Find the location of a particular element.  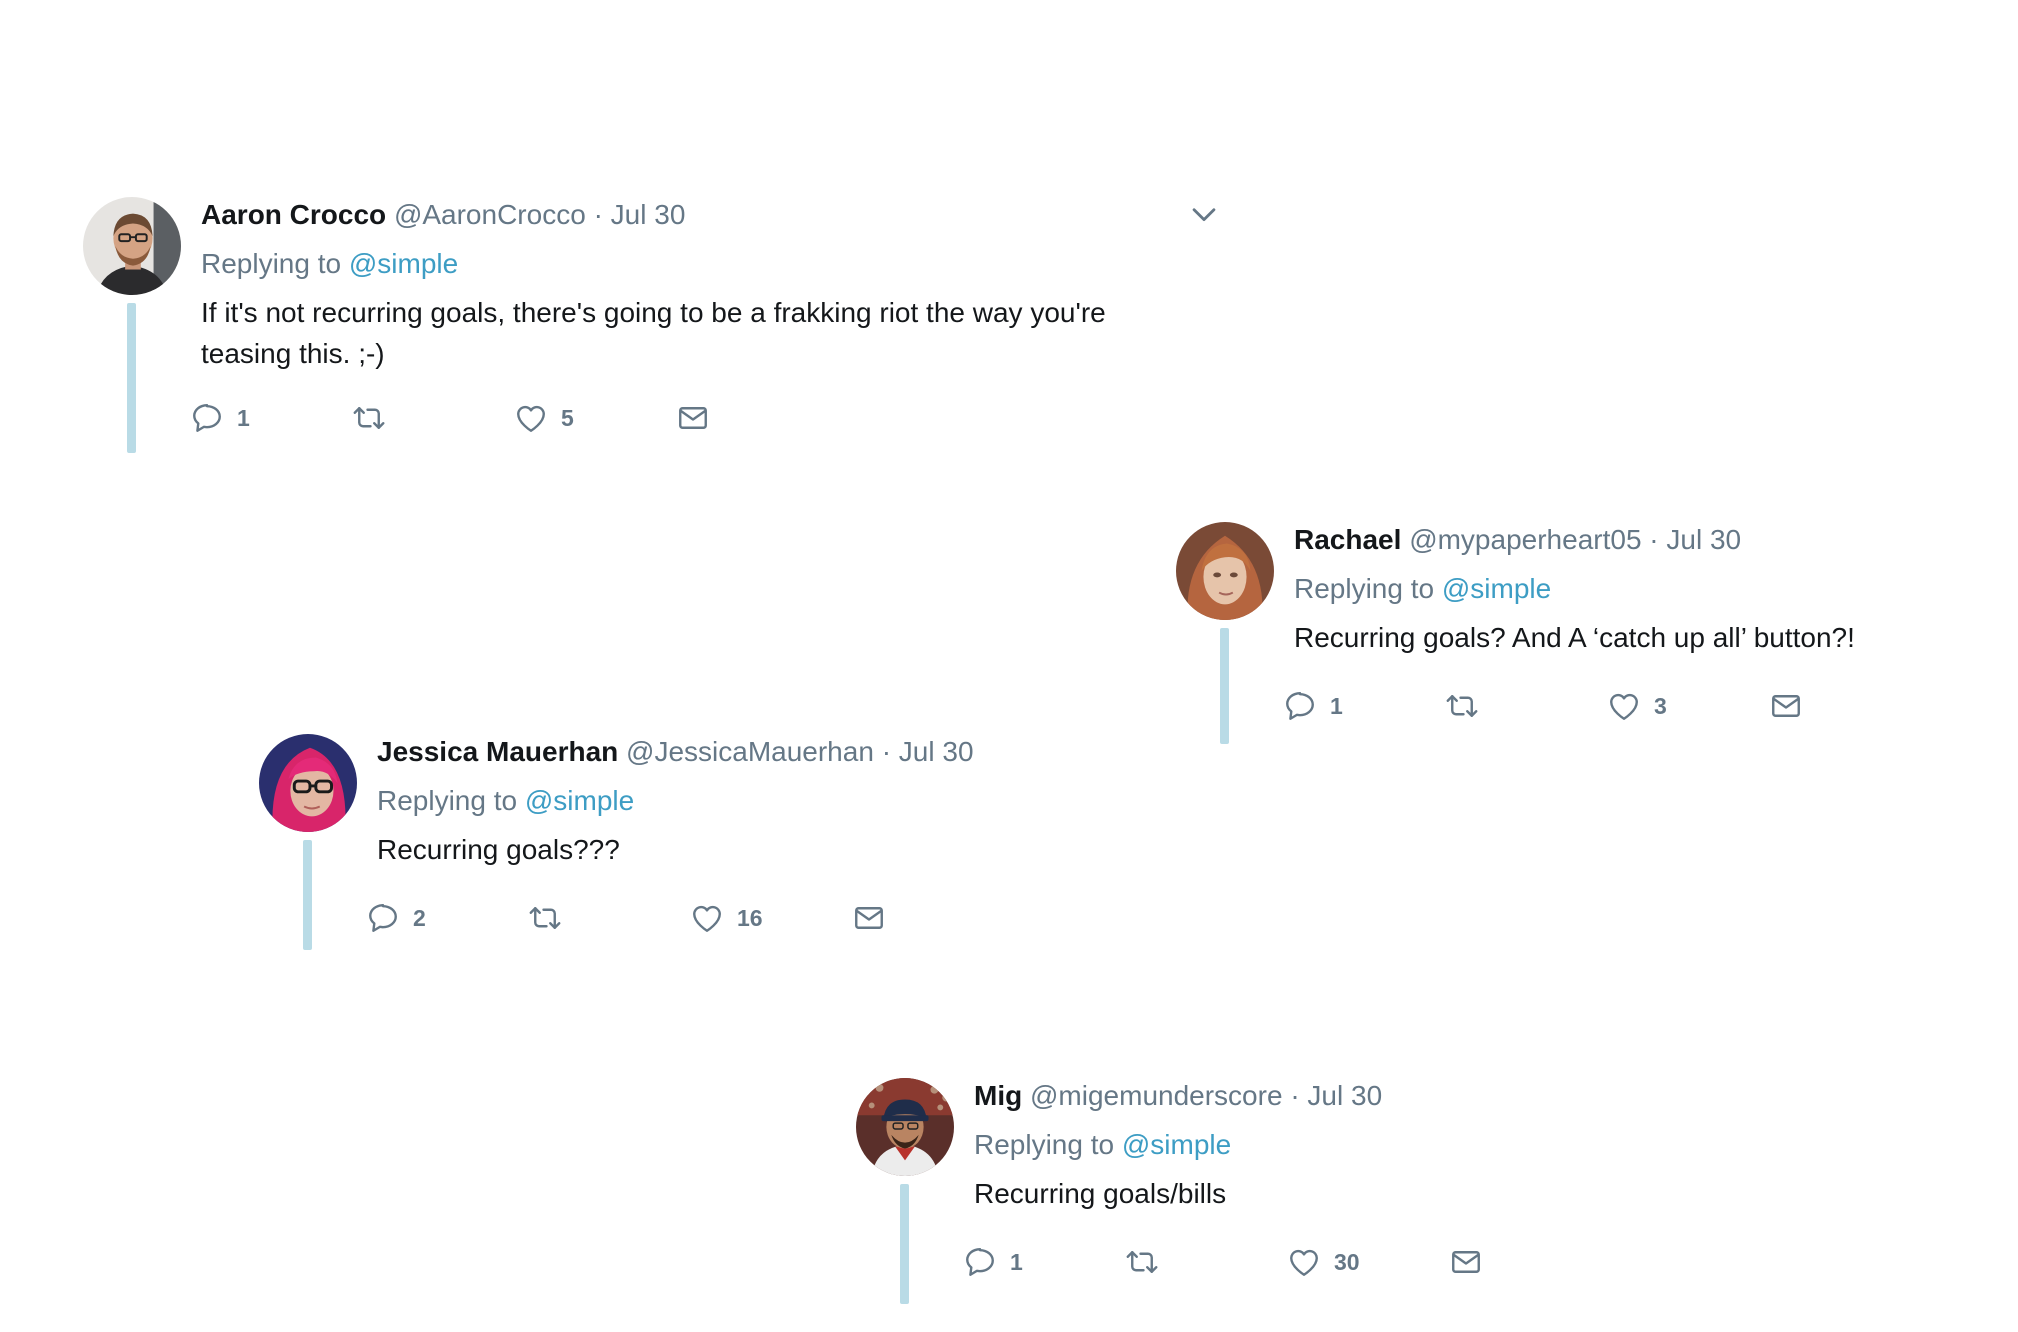

tweet-text: Recurring goals/bills is located at coordinates (1100, 1193).